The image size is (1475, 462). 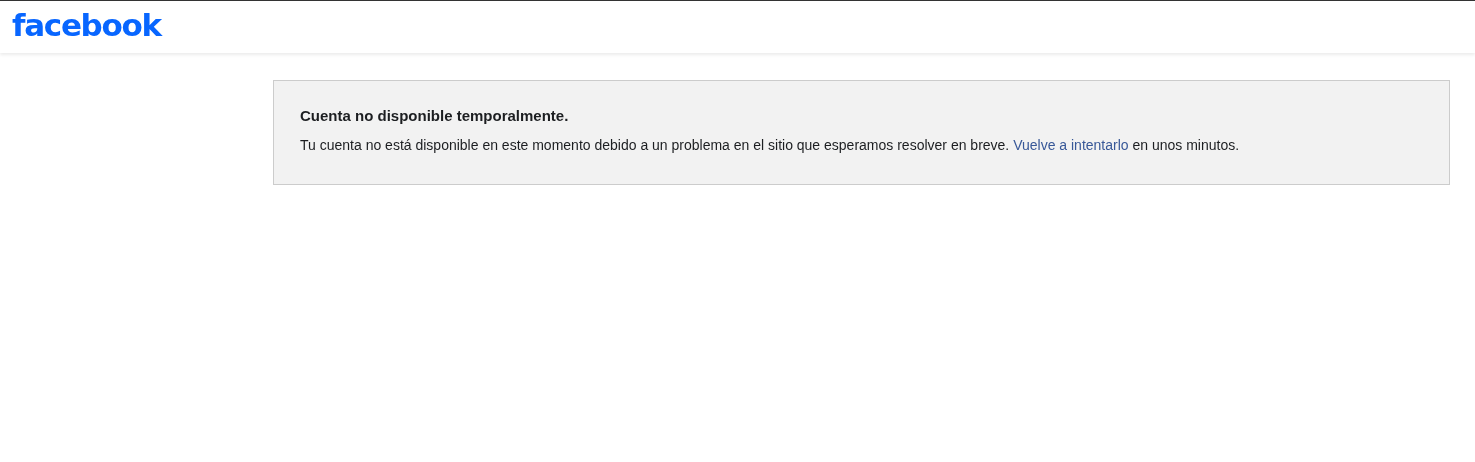 What do you see at coordinates (770, 145) in the screenshot?
I see `notice-message: Tu cuenta no está disponible en este momento debido a un problema en el sitio que esperamos resolver en breve. Vuelve a intentarlo en unos minutos.` at bounding box center [770, 145].